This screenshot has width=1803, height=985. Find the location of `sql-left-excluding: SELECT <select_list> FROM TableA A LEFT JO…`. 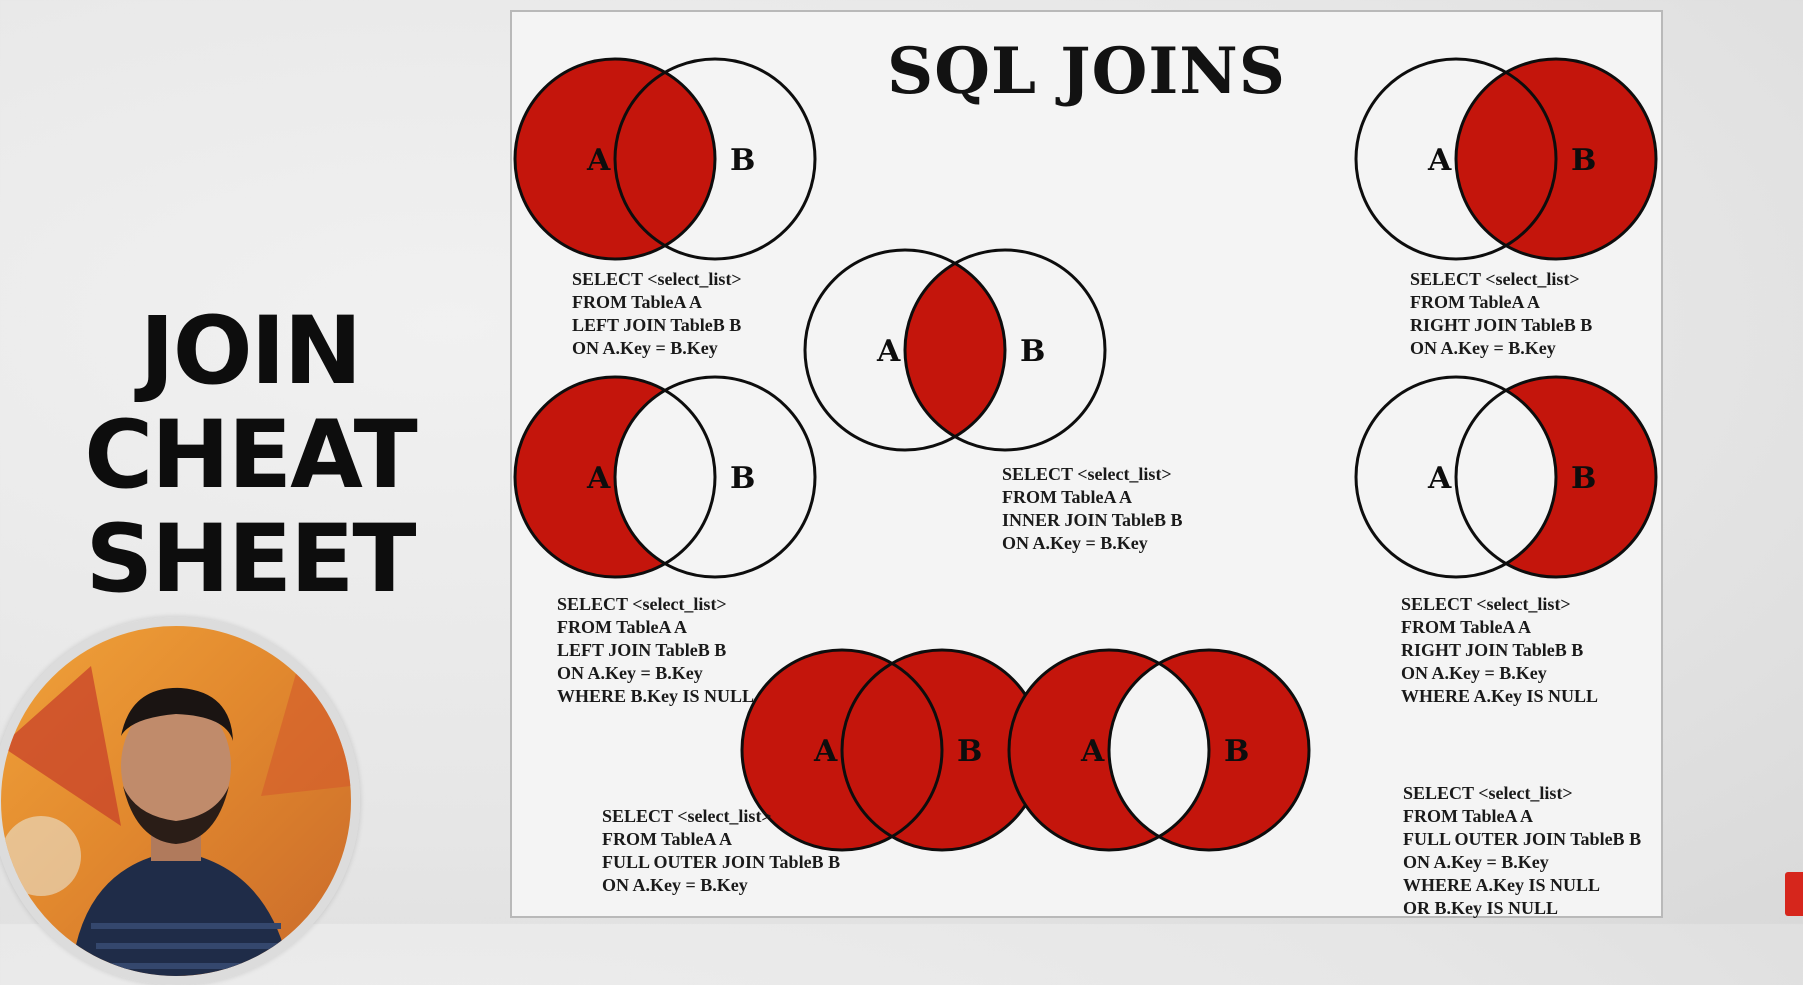

sql-left-excluding: SELECT <select_list> FROM TableA A LEFT JO… is located at coordinates (655, 650).